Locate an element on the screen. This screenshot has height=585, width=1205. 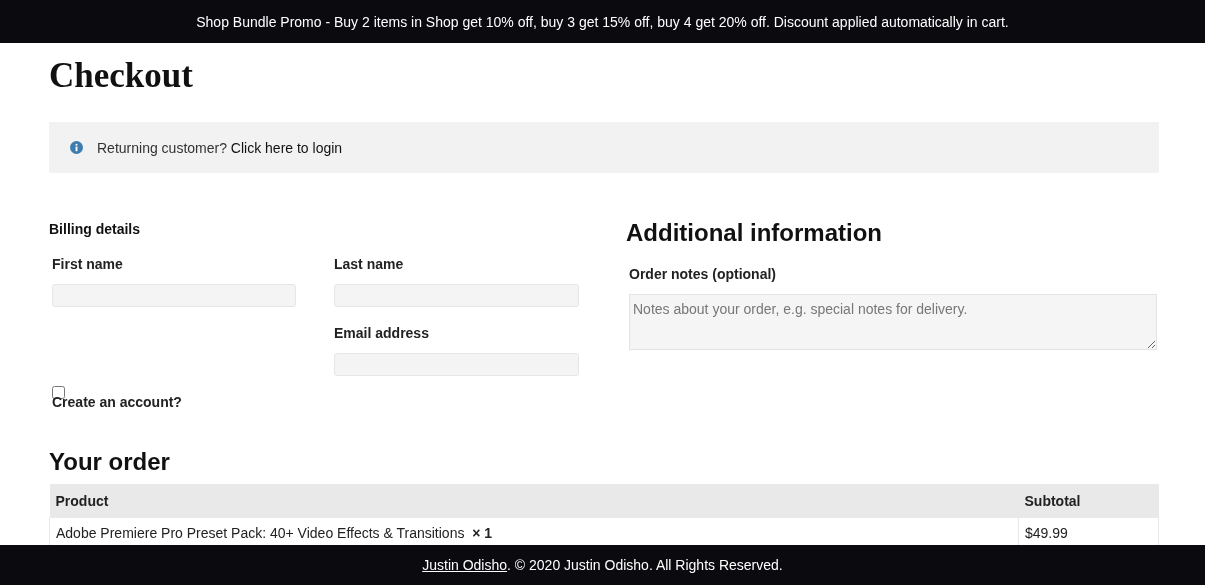
footer-text: Justin Odisho. © 2020 Justin Odisho. All Rights Reserved. is located at coordinates (602, 565).